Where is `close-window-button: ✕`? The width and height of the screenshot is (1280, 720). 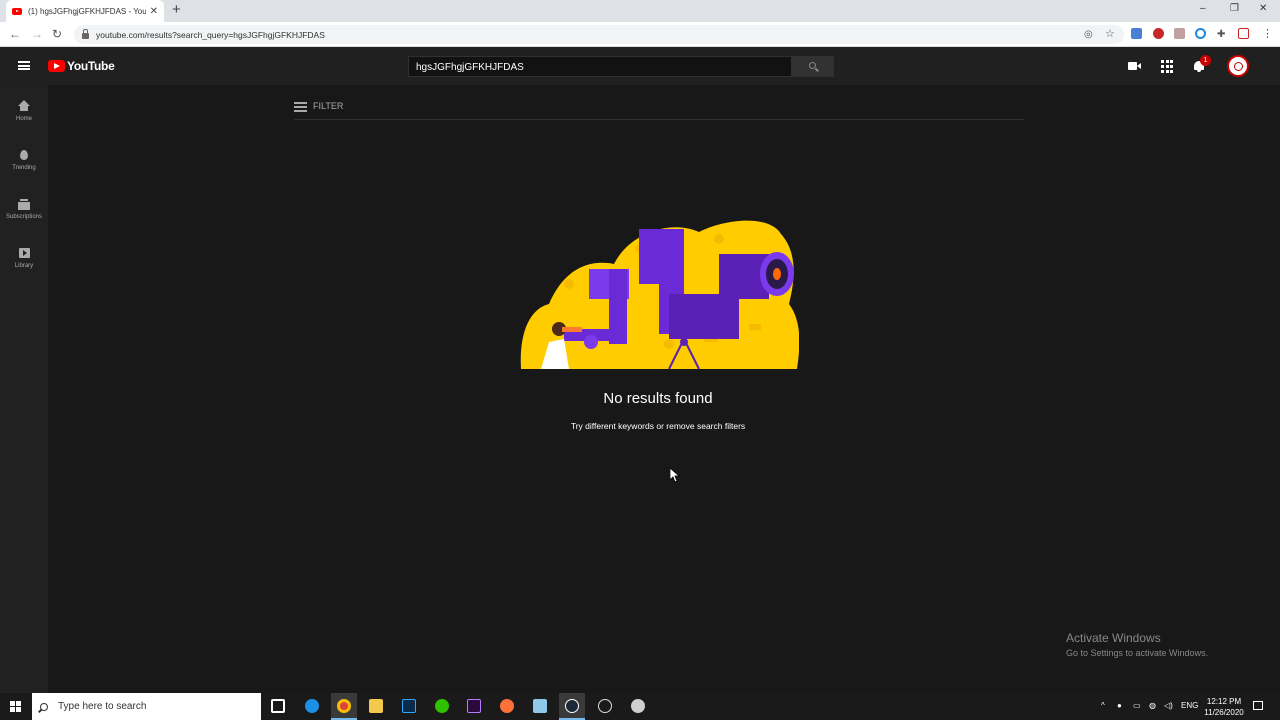 close-window-button: ✕ is located at coordinates (1263, 8).